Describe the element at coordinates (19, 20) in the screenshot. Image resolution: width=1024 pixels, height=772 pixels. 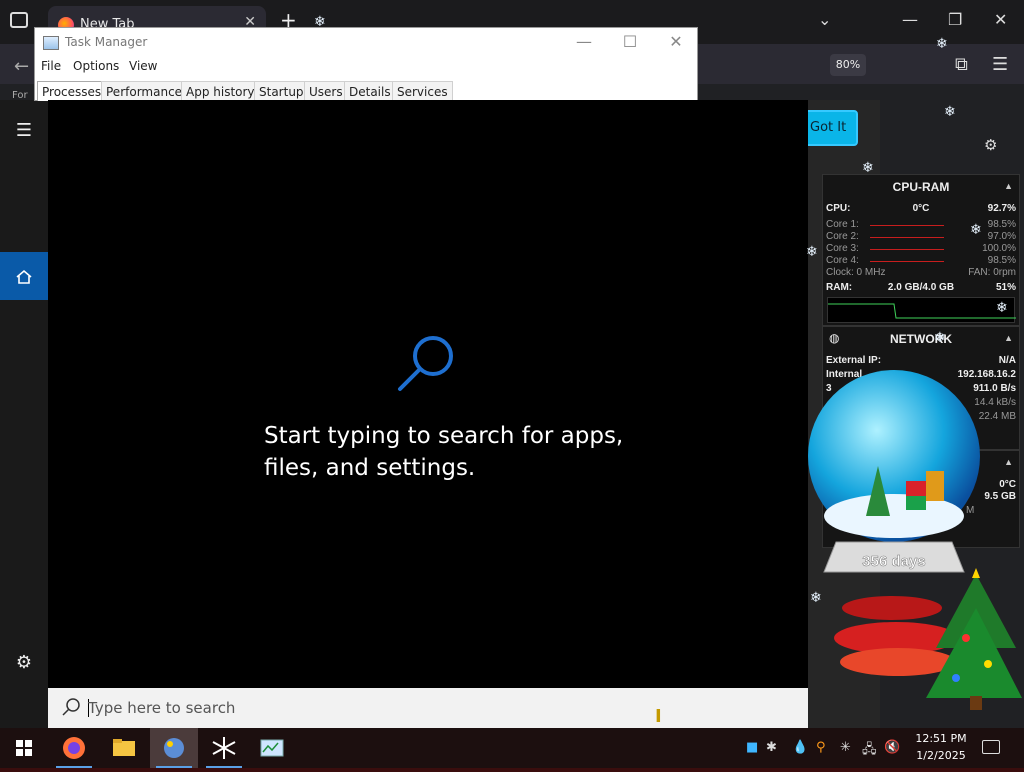
I see `tab-overview-icon` at that location.